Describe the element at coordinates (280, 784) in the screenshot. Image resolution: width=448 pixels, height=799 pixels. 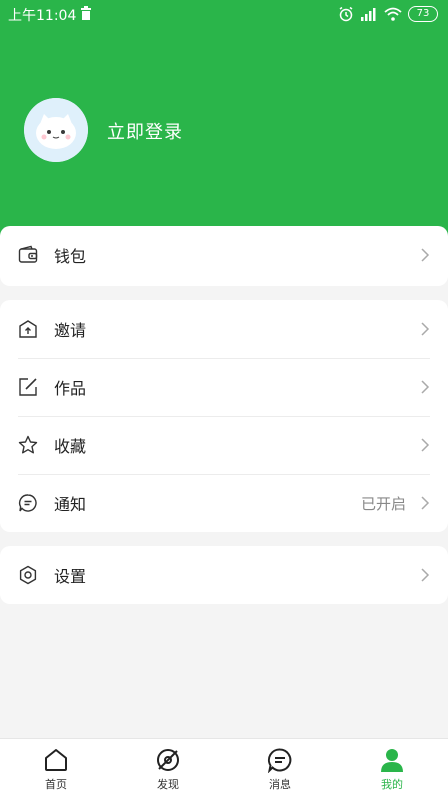
I see `tab-label-messages: 消息` at that location.